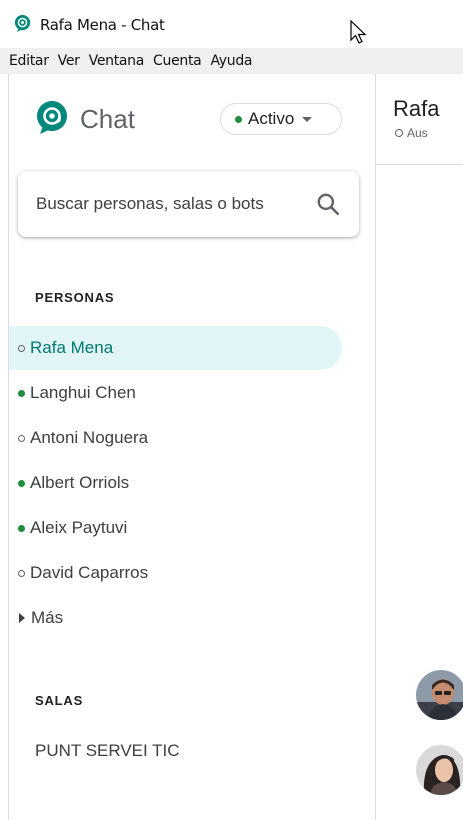 The image size is (463, 820). I want to click on person-name: Aleix Paytuvi, so click(79, 527).